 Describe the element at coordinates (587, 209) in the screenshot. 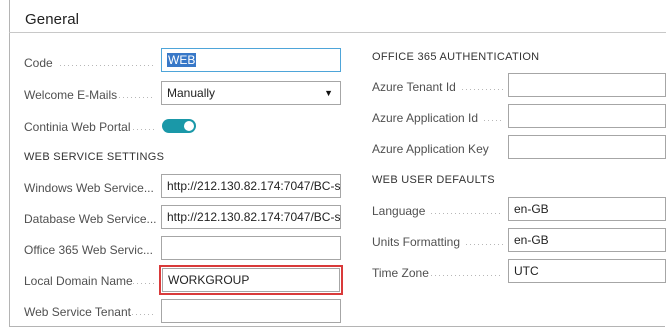

I see `language-field: en-GB` at that location.